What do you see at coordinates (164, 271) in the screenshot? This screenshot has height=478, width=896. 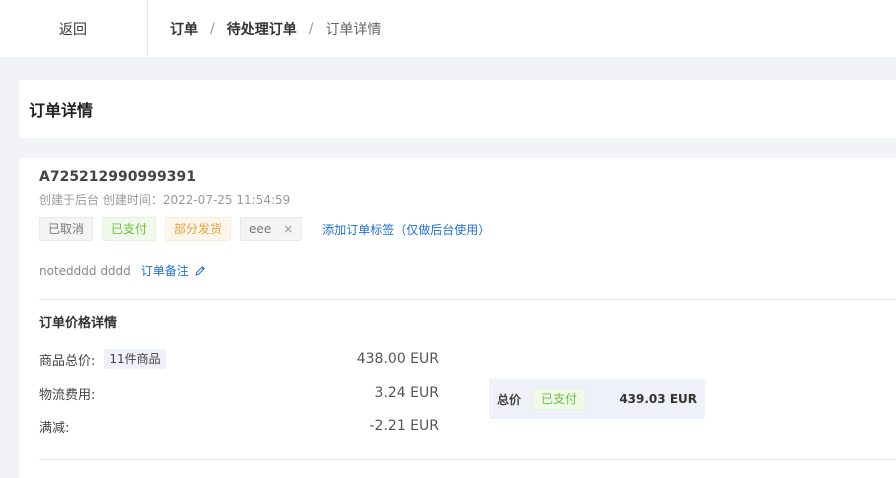 I see `order-note-link-label: 订单备注` at bounding box center [164, 271].